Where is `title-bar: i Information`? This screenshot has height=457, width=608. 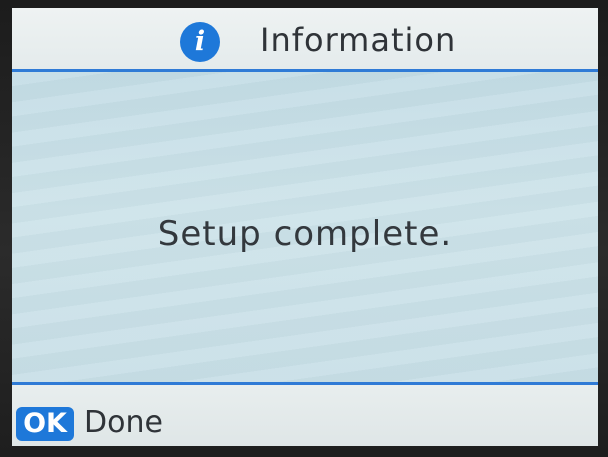 title-bar: i Information is located at coordinates (305, 40).